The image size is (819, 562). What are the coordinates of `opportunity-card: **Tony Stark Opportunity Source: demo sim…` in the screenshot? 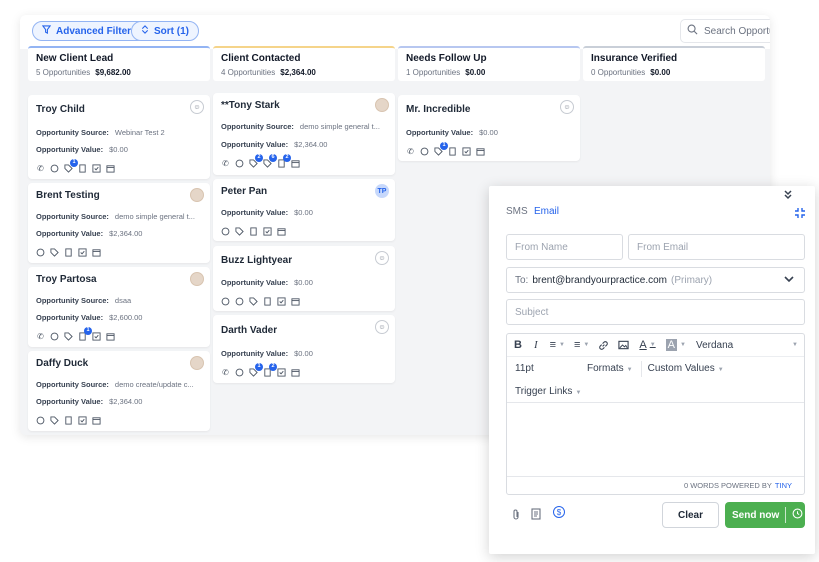 It's located at (304, 134).